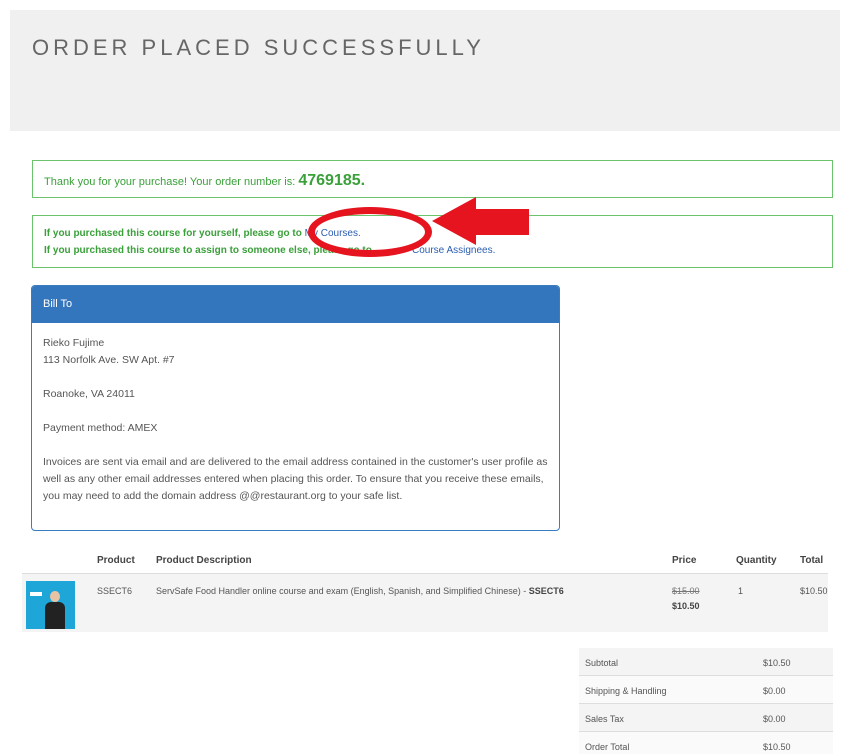 Image resolution: width=841 pixels, height=754 pixels. What do you see at coordinates (777, 663) in the screenshot?
I see `subtotal-value: $10.50` at bounding box center [777, 663].